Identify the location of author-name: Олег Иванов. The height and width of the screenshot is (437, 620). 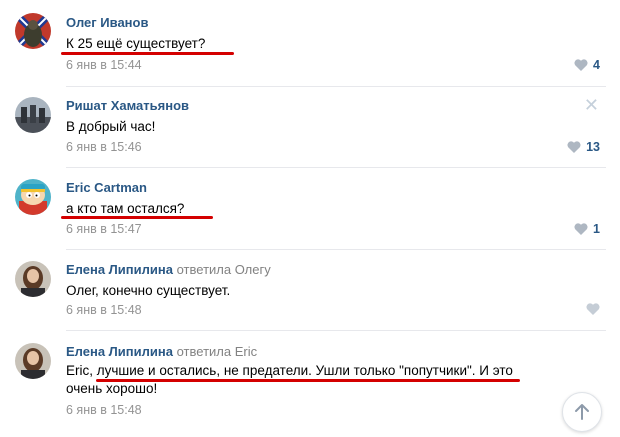
(107, 22).